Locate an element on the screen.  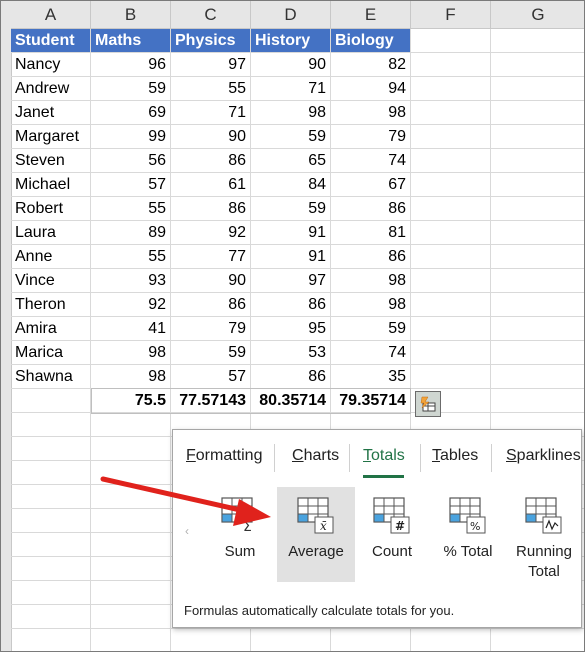
table-header-cell: History is located at coordinates (291, 41).